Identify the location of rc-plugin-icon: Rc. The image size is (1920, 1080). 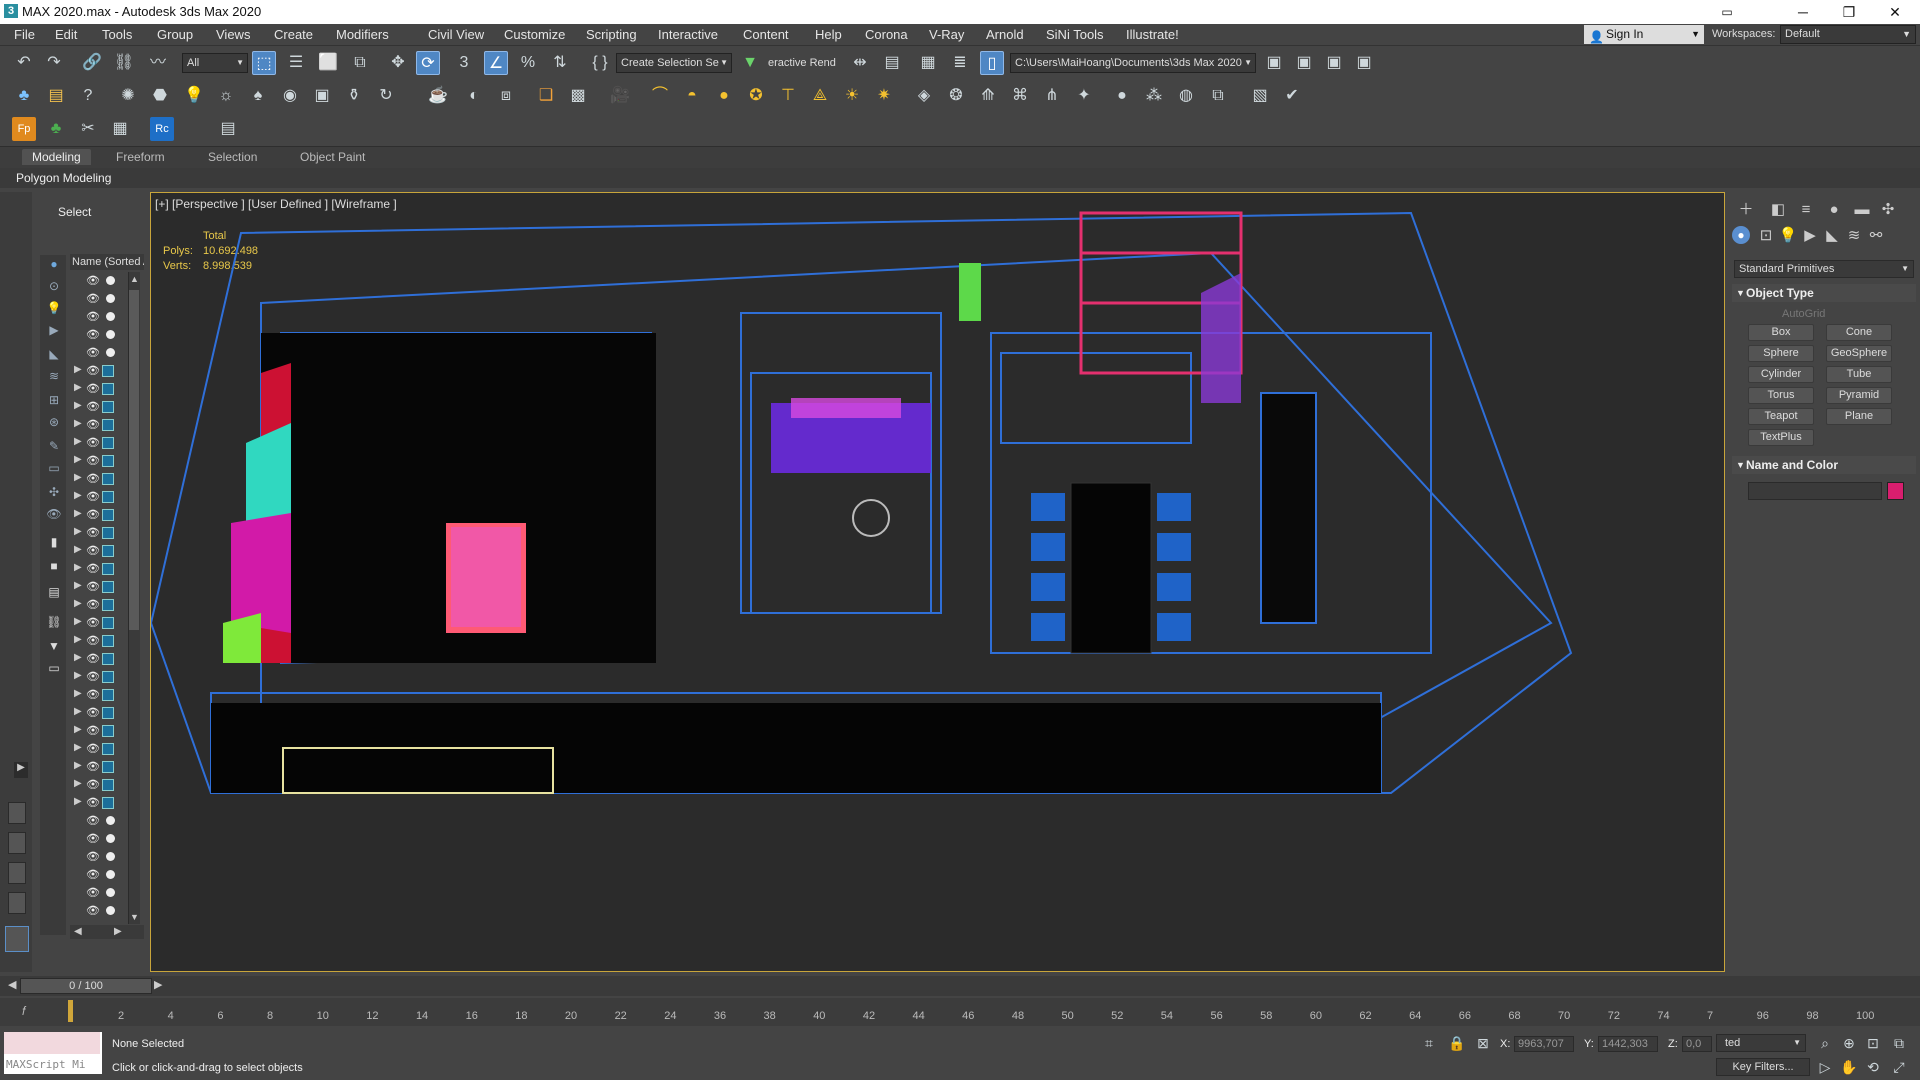
(162, 129).